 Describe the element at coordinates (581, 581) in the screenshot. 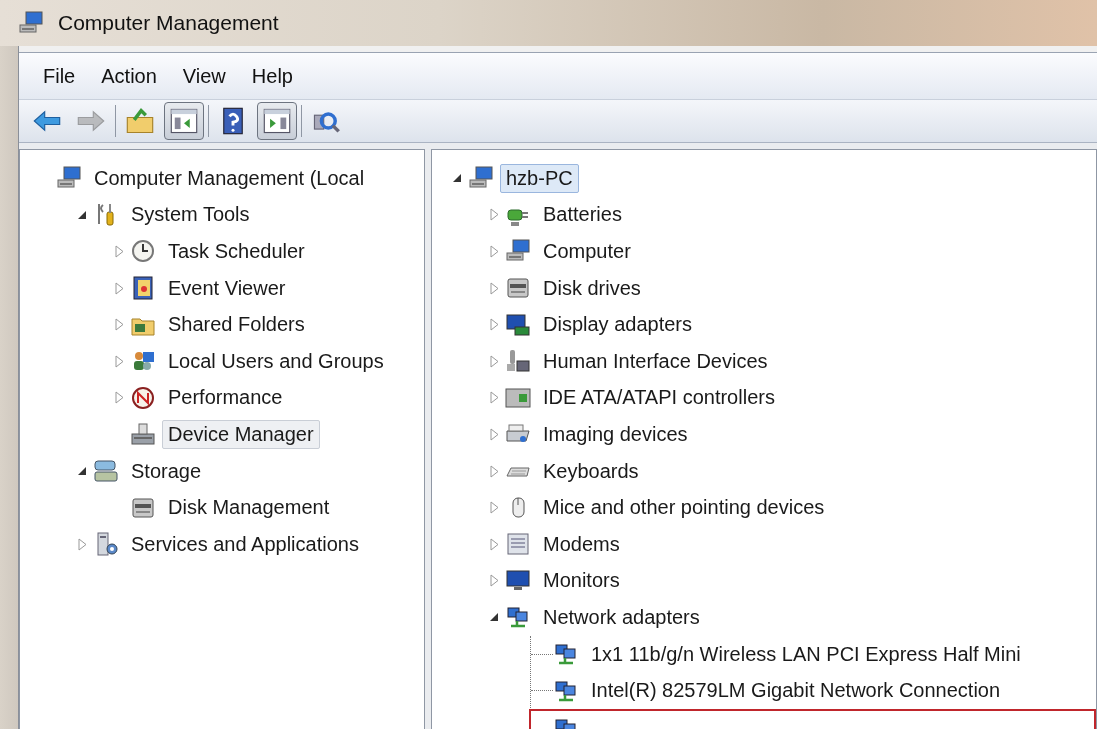

I see `tree-item: Monitors` at that location.